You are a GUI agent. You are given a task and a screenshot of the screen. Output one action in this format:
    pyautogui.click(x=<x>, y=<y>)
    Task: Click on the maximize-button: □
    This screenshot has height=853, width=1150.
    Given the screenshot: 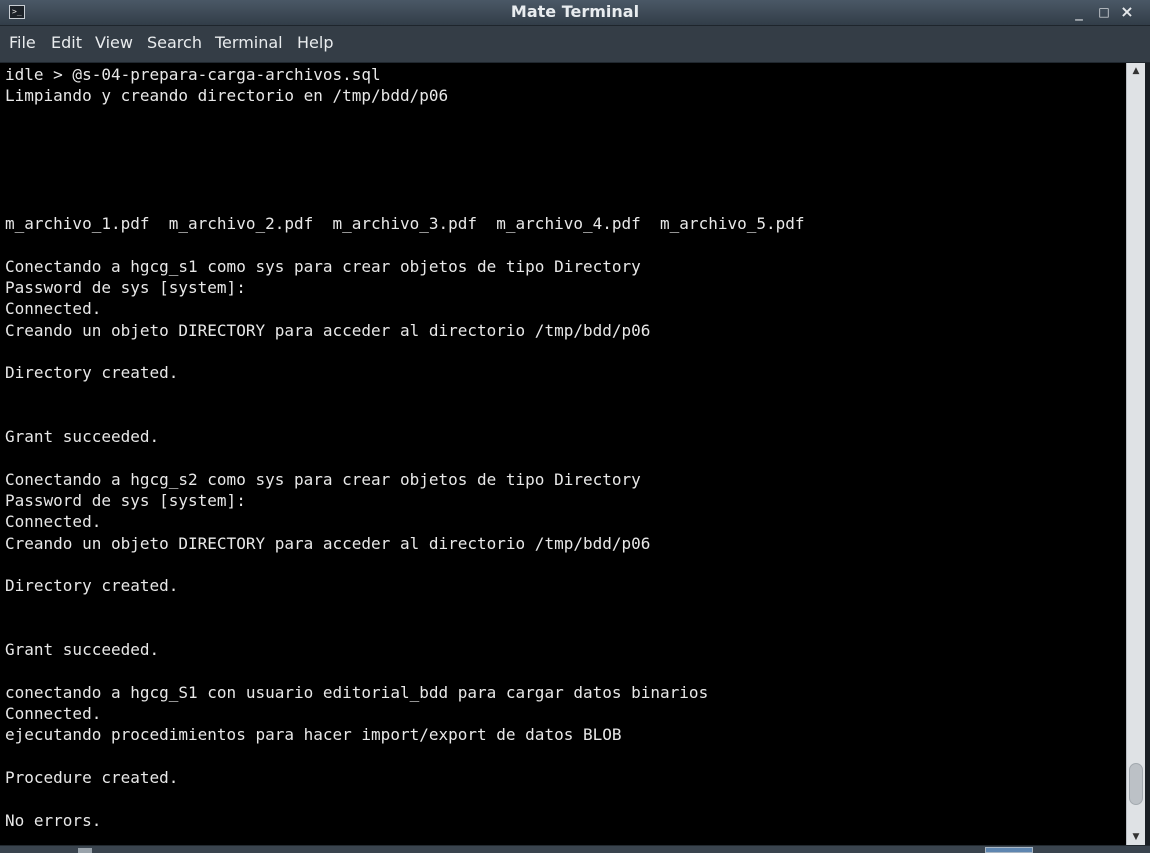 What is the action you would take?
    pyautogui.click(x=1104, y=12)
    